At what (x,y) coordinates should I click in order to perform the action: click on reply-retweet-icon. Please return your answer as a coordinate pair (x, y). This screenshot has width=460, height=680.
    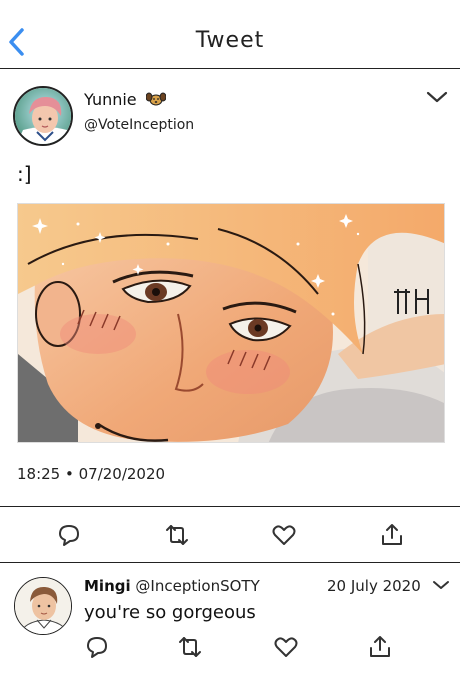
    Looking at the image, I should click on (190, 647).